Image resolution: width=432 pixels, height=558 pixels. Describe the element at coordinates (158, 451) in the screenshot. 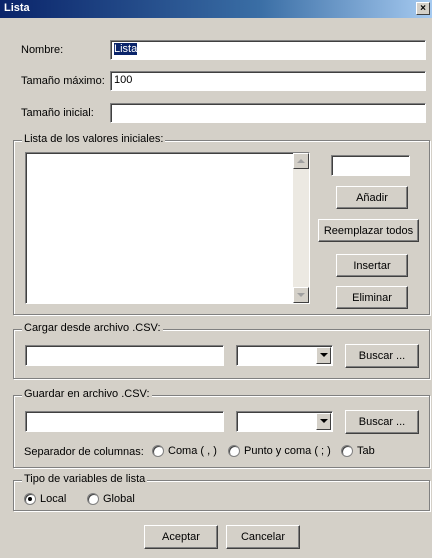

I see `radio-button-coma` at that location.